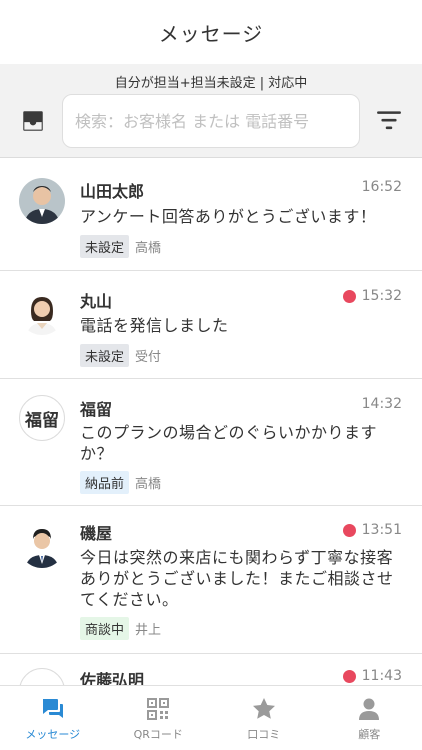  I want to click on message-time: 15:32, so click(372, 296).